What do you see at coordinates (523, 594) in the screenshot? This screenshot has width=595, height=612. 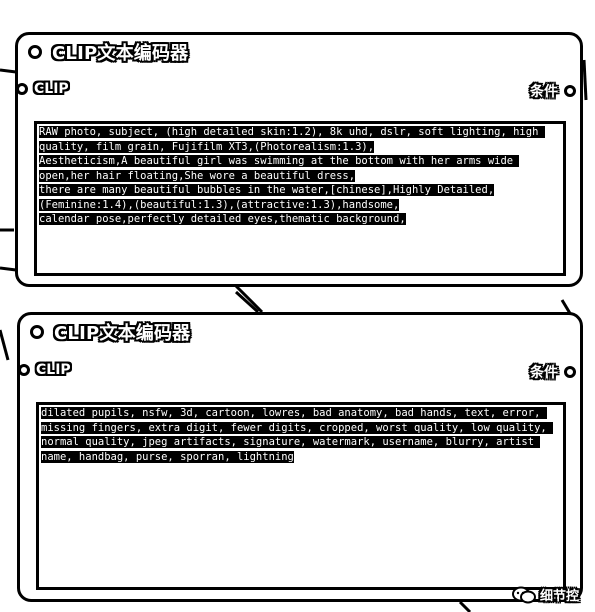 I see `wechat-icon` at bounding box center [523, 594].